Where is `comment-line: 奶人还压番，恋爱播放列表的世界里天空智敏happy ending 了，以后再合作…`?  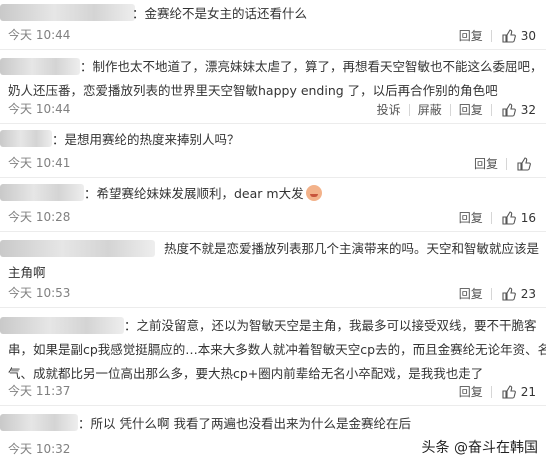
comment-line: 奶人还压番，恋爱播放列表的世界里天空智敏happy ending 了，以后再合作… is located at coordinates (253, 90).